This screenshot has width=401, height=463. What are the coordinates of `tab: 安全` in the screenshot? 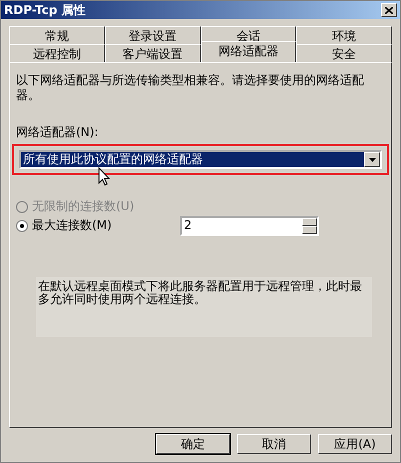 It's located at (344, 53).